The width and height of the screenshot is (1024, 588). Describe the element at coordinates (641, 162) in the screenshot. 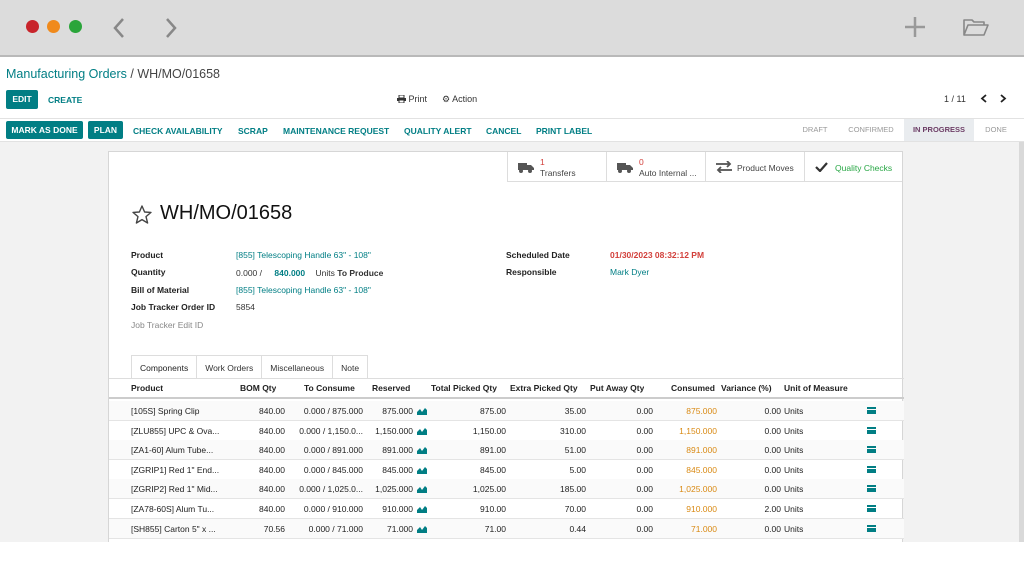

I see `auto-internal-count: 0` at that location.